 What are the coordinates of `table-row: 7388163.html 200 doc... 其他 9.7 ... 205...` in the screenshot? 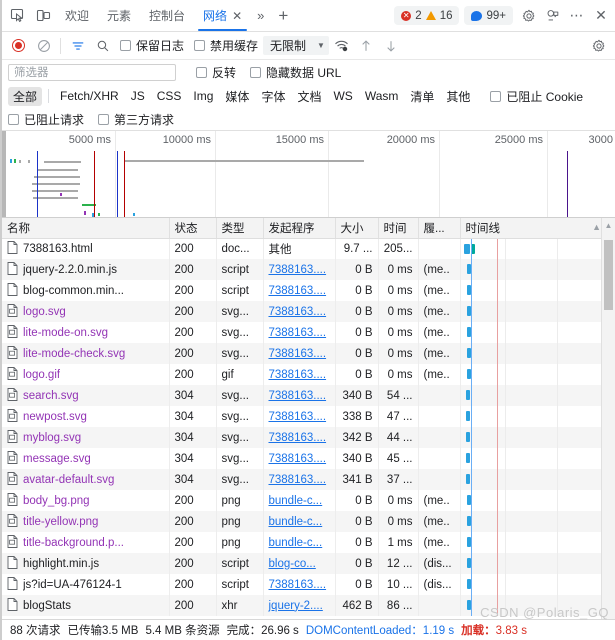 It's located at (308, 248).